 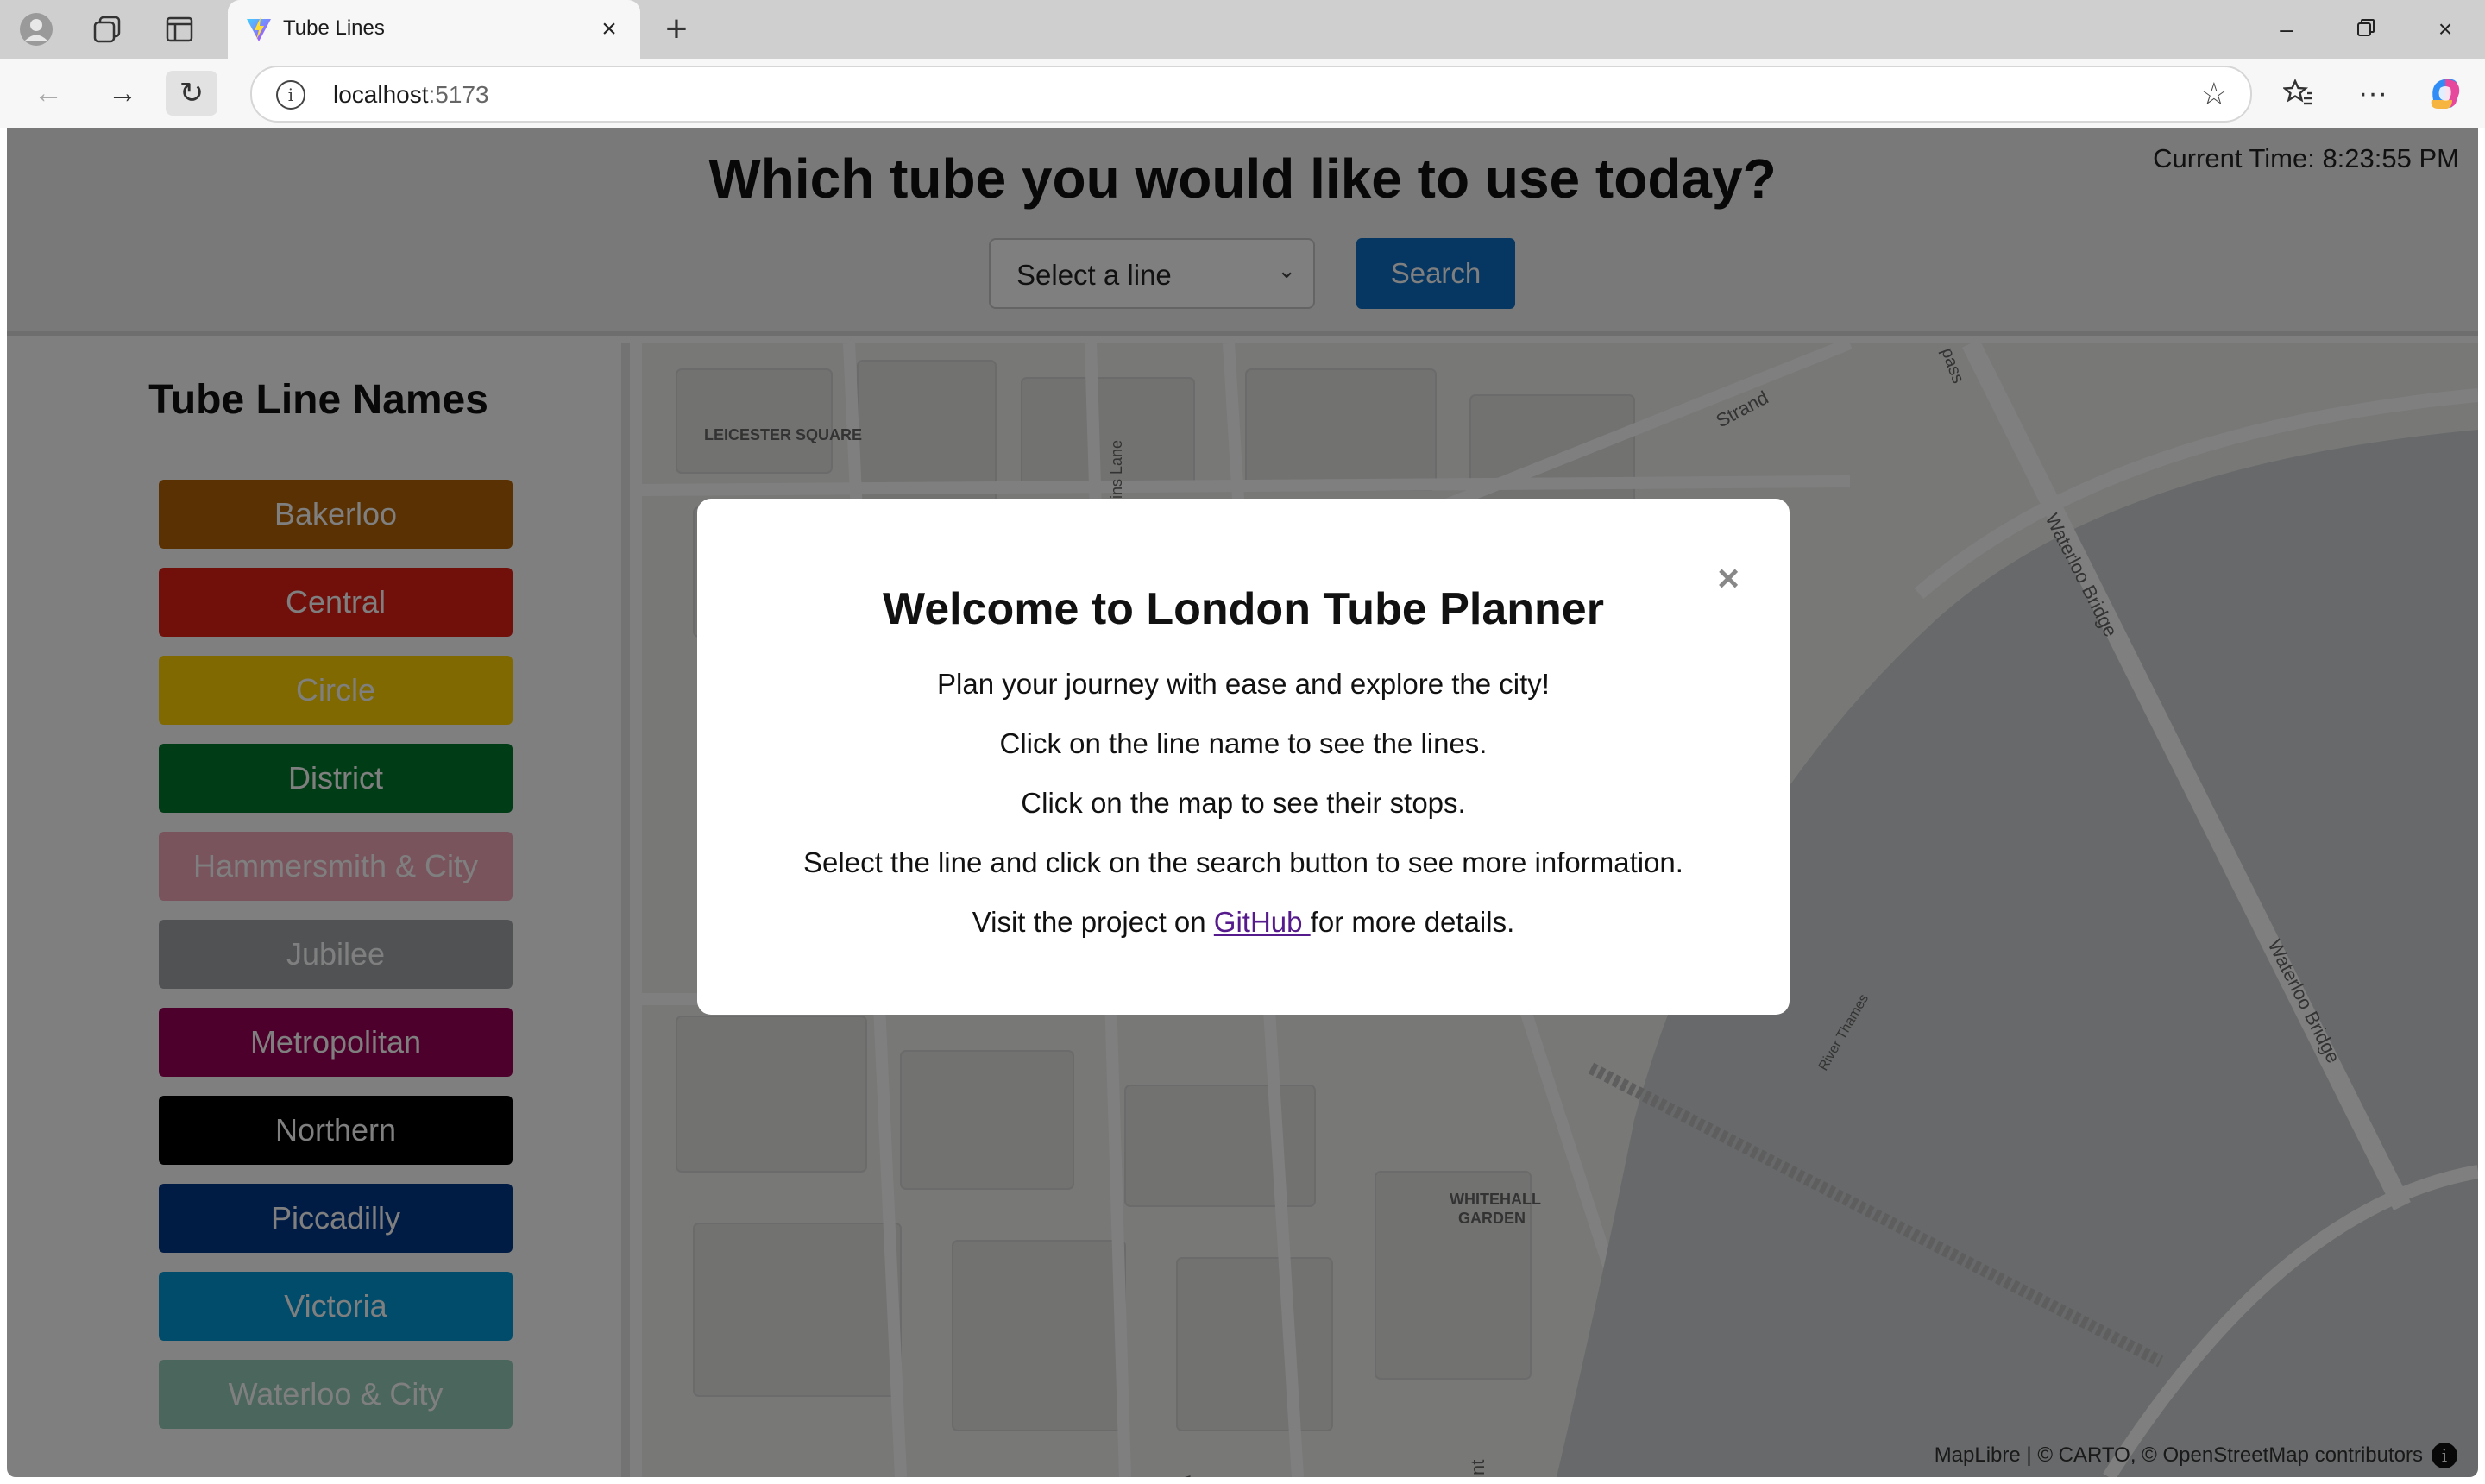 What do you see at coordinates (48, 93) in the screenshot?
I see `back-icon: ←` at bounding box center [48, 93].